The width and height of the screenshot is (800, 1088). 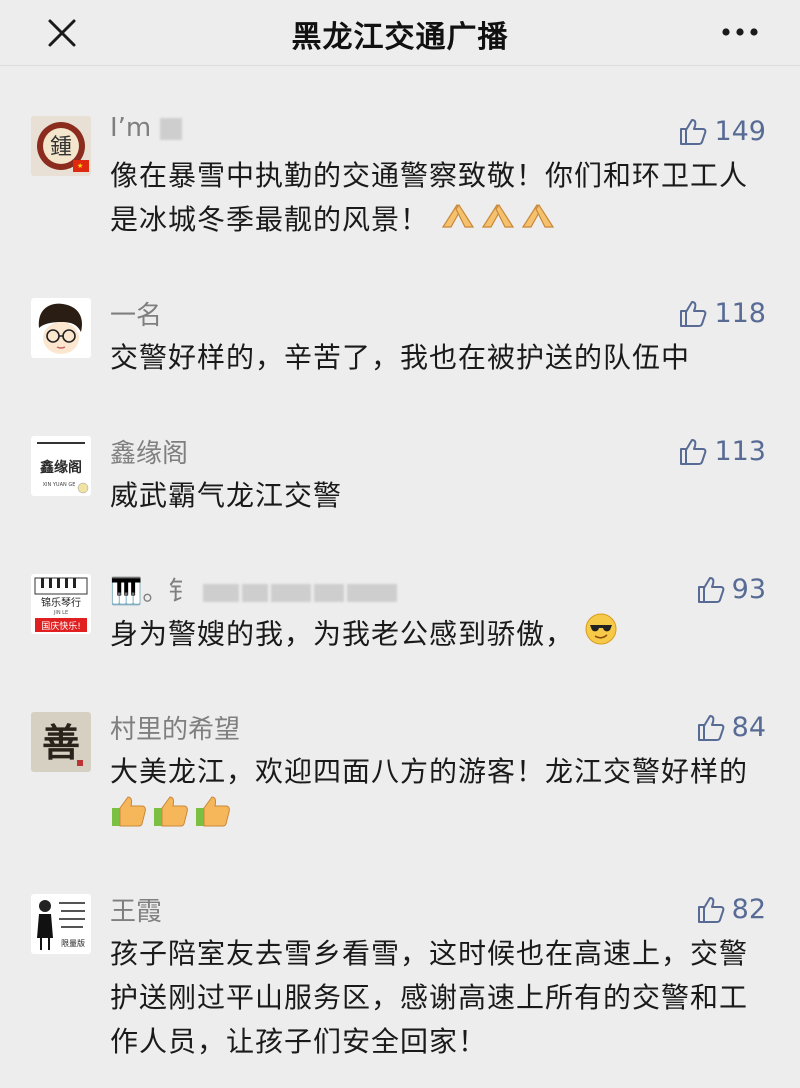 What do you see at coordinates (601, 635) in the screenshot?
I see `cool-face-icon` at bounding box center [601, 635].